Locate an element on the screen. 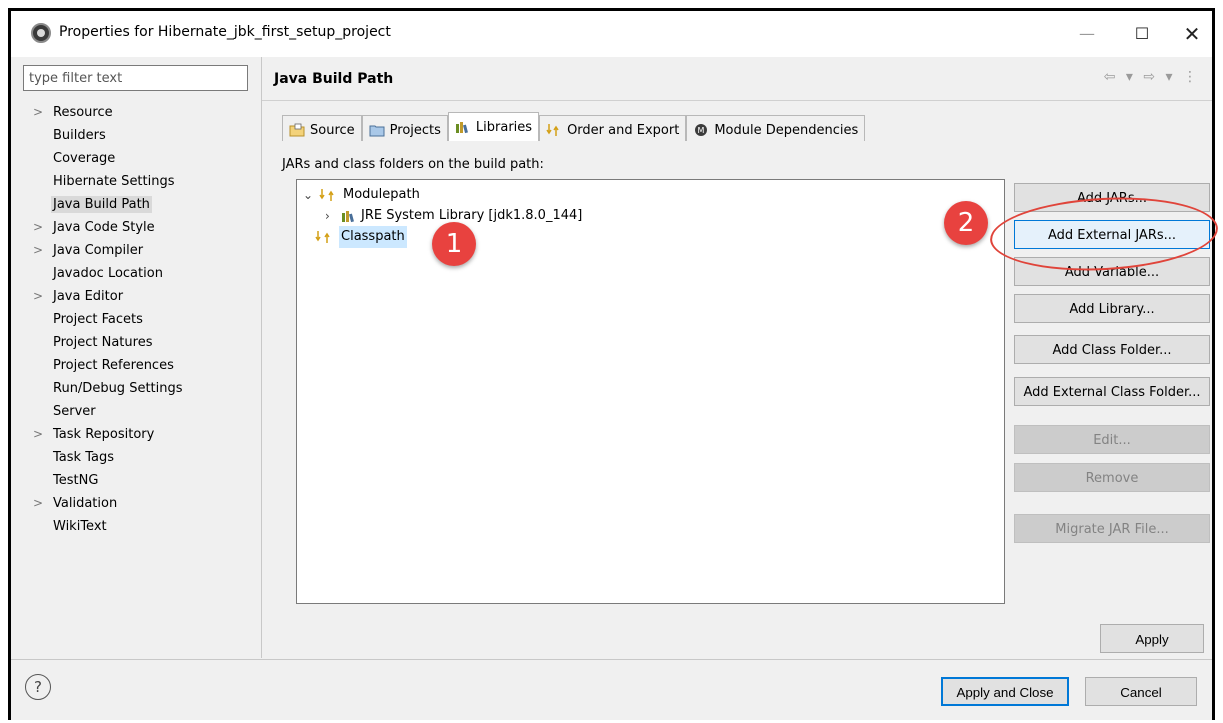  apply-and-close-button: Apply and Close is located at coordinates (1005, 691).